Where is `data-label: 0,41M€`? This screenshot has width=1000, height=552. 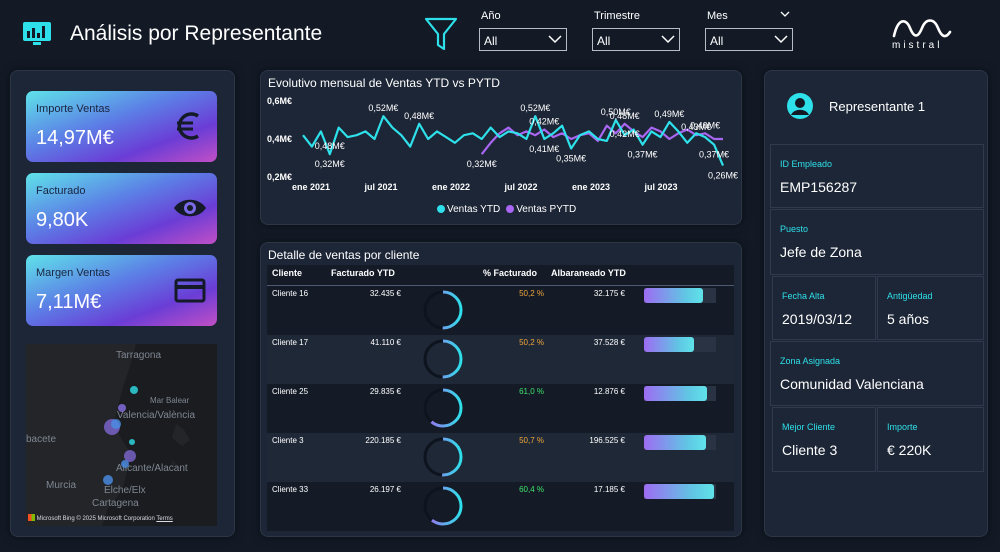
data-label: 0,41M€ is located at coordinates (544, 149).